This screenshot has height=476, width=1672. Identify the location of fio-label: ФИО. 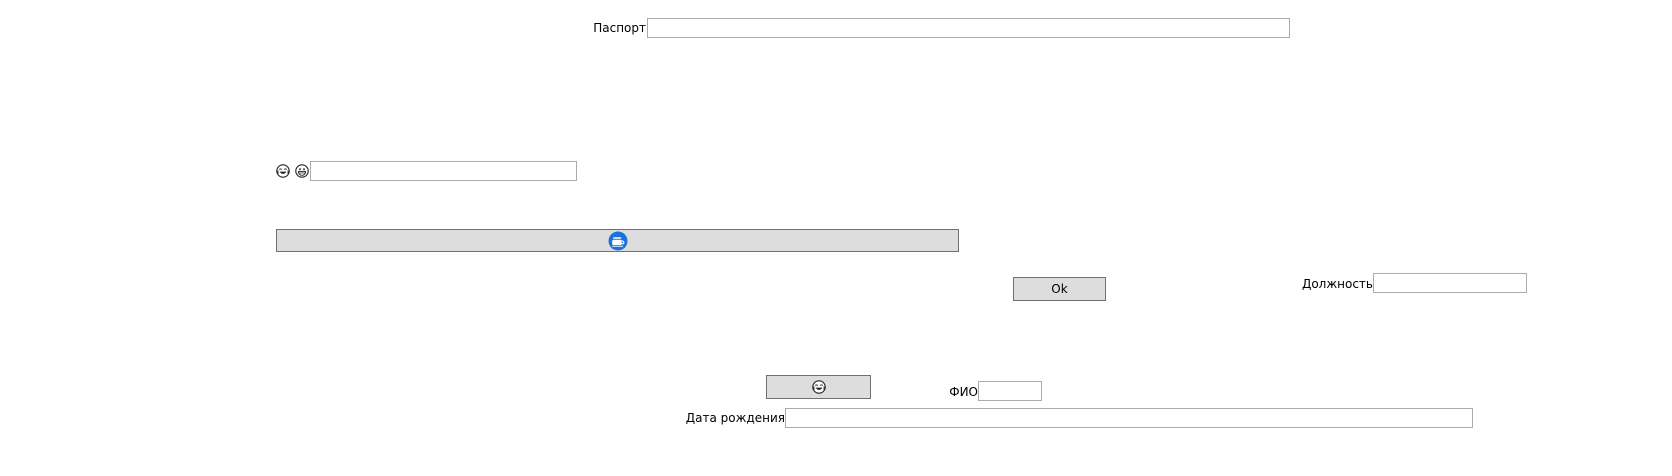
(963, 392).